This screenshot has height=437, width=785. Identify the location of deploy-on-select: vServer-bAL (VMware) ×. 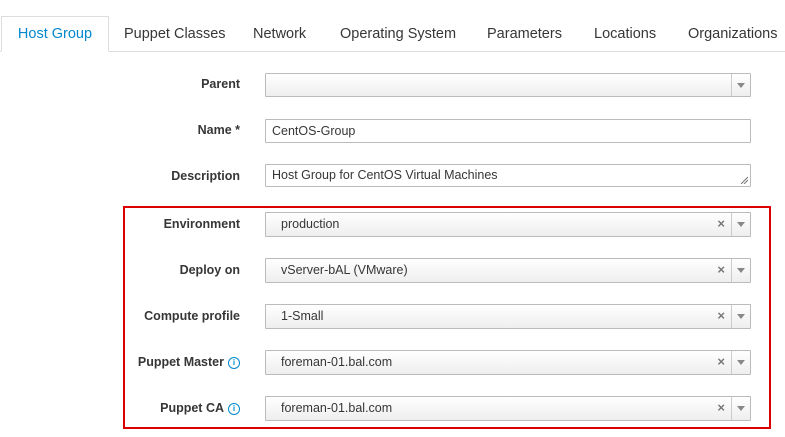
(508, 270).